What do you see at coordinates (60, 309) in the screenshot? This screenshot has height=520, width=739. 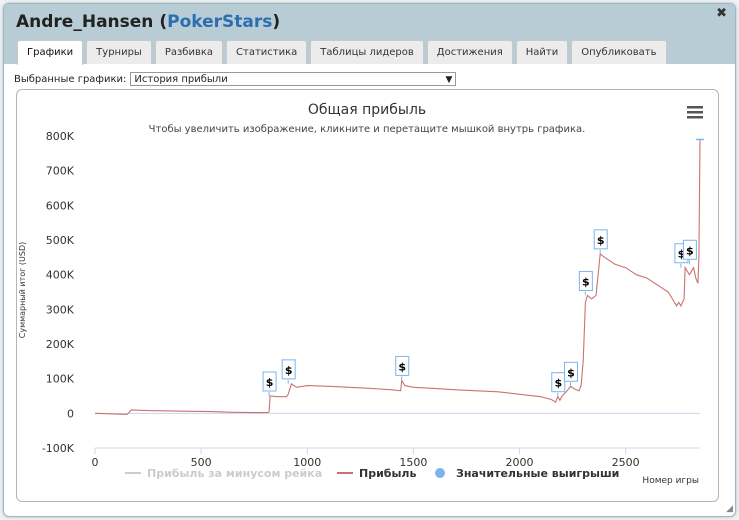 I see `y-tick-label: 300K` at bounding box center [60, 309].